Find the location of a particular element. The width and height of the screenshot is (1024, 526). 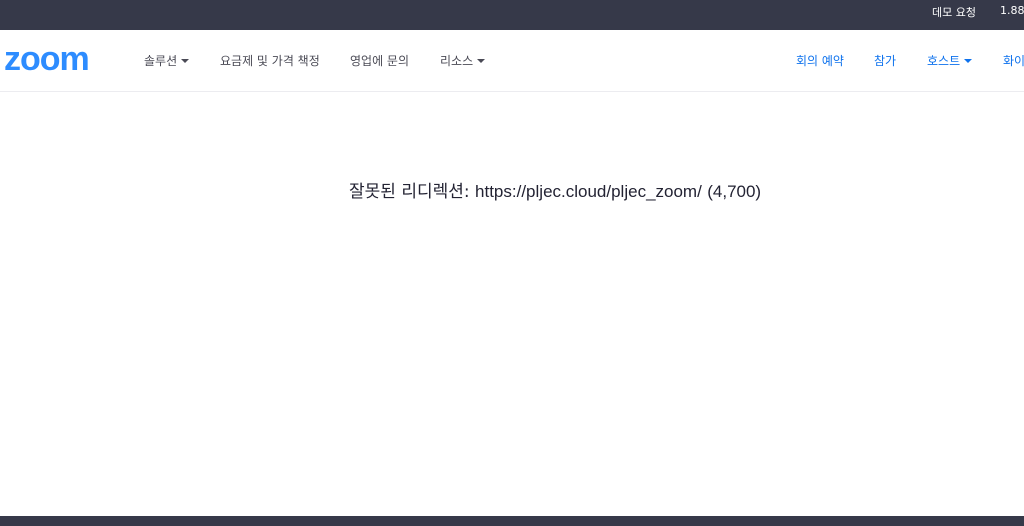

nav-item-label: 솔루션 is located at coordinates (161, 61).